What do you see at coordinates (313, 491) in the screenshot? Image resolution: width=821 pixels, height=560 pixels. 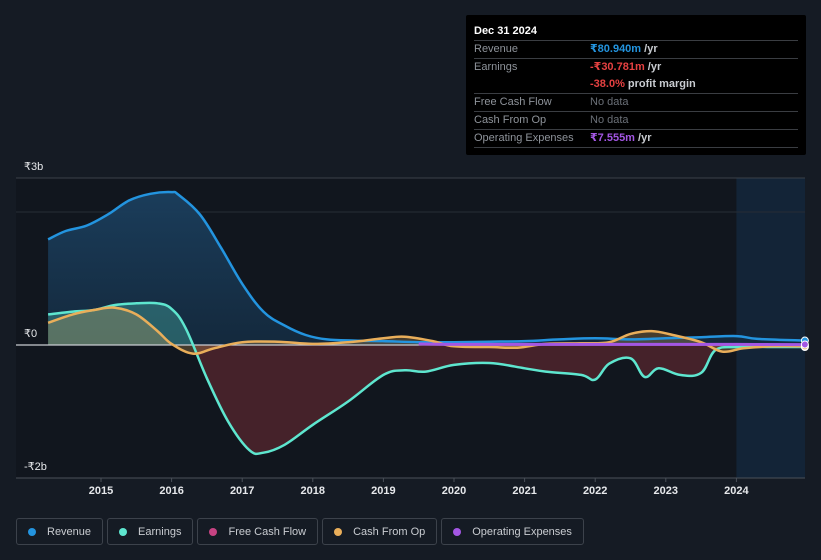 I see `x-tick-label: 2018` at bounding box center [313, 491].